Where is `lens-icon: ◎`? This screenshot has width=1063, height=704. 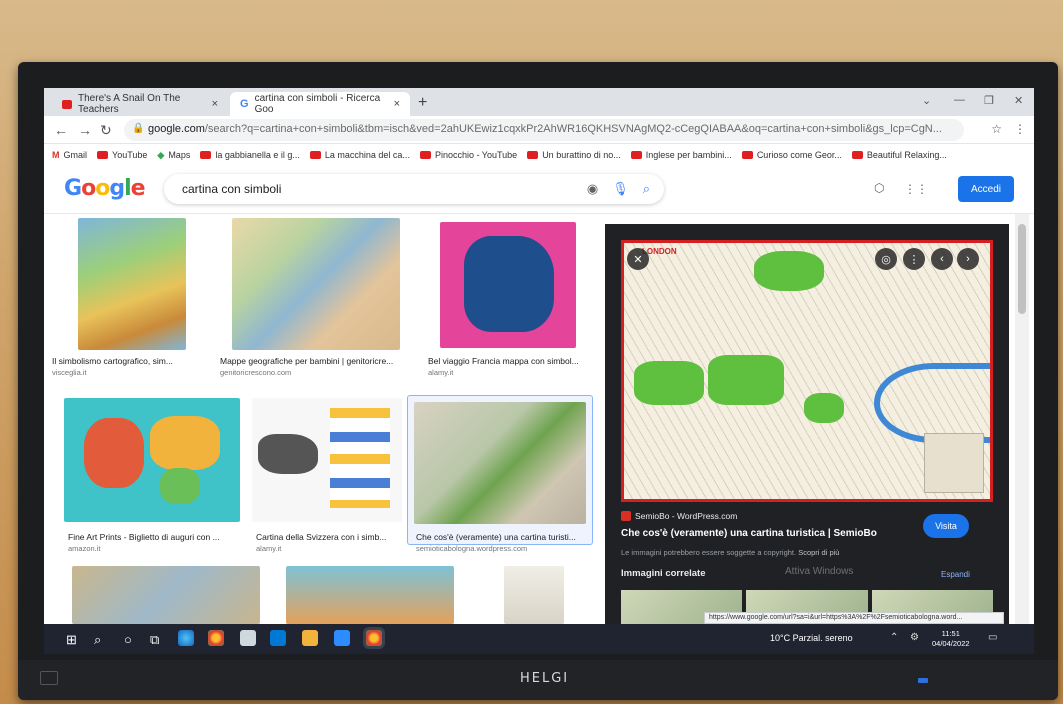 lens-icon: ◎ is located at coordinates (886, 259).